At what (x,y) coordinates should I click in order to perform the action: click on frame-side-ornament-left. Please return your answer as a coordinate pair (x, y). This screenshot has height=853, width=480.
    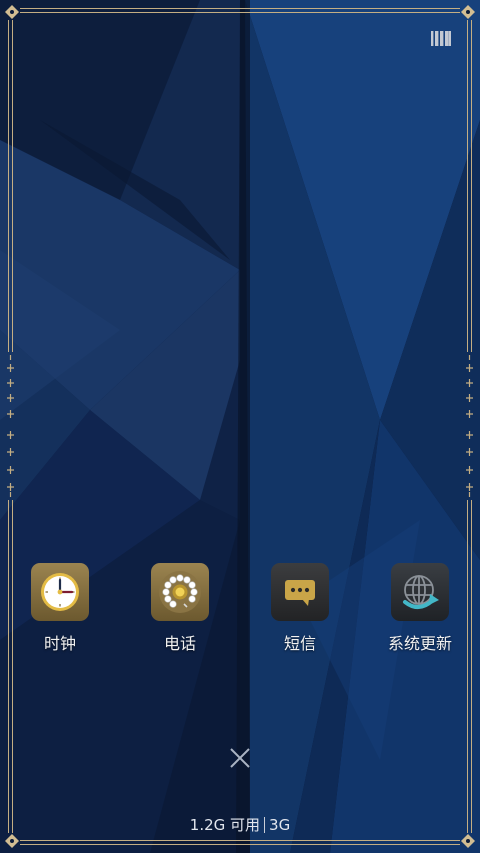
    Looking at the image, I should click on (10, 426).